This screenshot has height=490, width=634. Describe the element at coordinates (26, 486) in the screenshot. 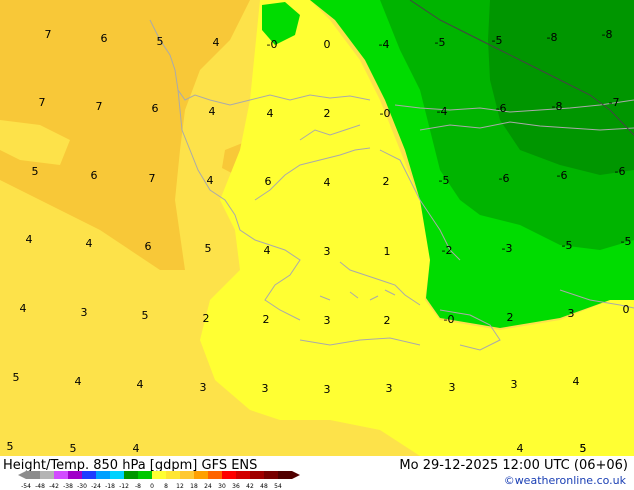

I see `colorbar-tick: -54` at that location.